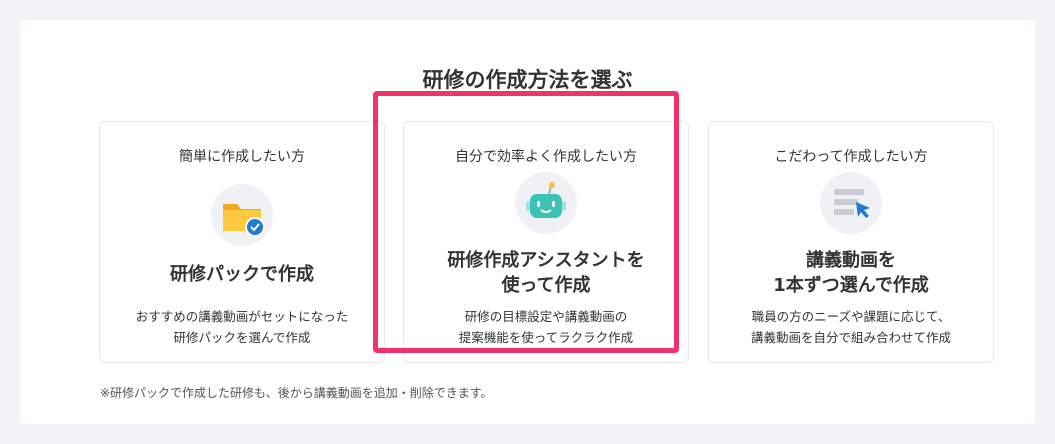  Describe the element at coordinates (851, 273) in the screenshot. I see `card-heading: 講義動画を 1本ずつ選んで作成` at that location.